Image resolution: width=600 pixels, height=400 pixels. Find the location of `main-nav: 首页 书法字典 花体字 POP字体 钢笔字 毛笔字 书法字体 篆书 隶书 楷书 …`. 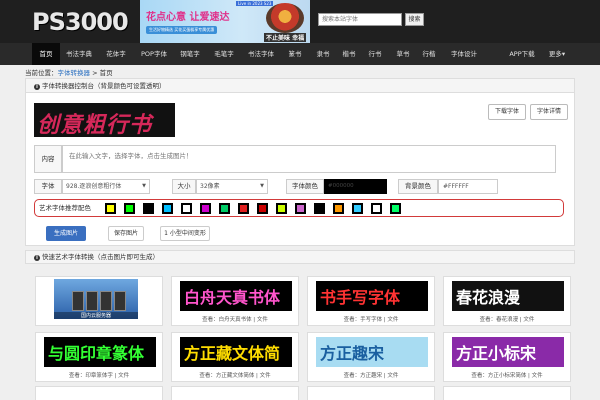

main-nav: 首页 书法字典 花体字 POP字体 钢笔字 毛笔字 书法字体 篆书 隶书 楷书 … is located at coordinates (300, 54).